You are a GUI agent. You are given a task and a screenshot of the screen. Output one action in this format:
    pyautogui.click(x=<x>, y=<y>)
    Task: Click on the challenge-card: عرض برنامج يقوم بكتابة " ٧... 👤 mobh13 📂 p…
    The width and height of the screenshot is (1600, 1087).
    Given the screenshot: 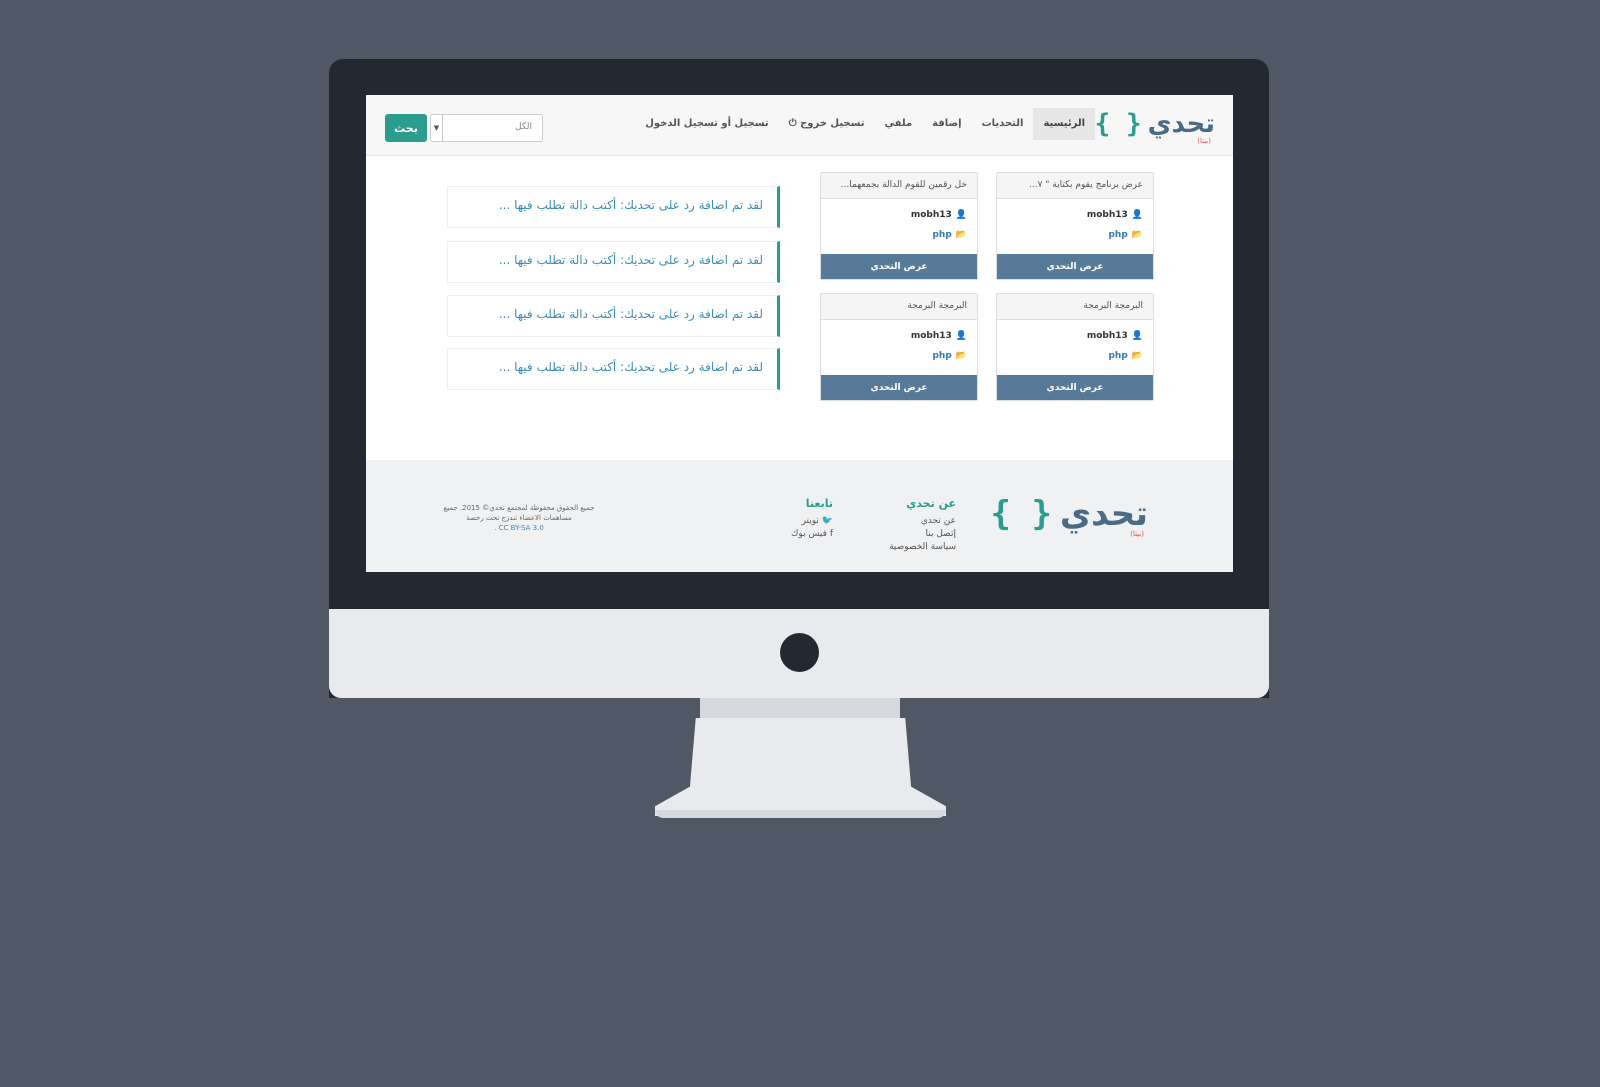 What is the action you would take?
    pyautogui.click(x=1075, y=226)
    